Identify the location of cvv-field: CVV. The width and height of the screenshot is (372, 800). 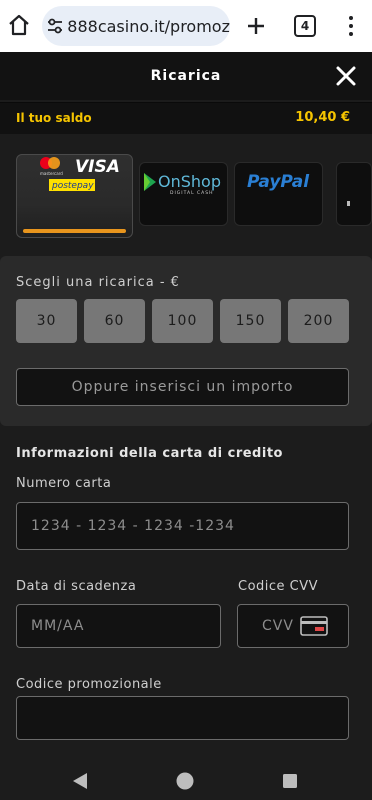
(293, 626).